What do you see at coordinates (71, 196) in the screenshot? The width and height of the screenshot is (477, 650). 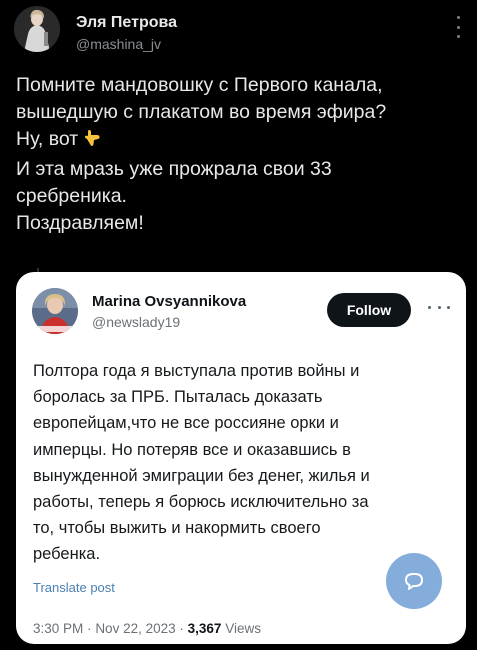 I see `post-text-line: сребреника.` at bounding box center [71, 196].